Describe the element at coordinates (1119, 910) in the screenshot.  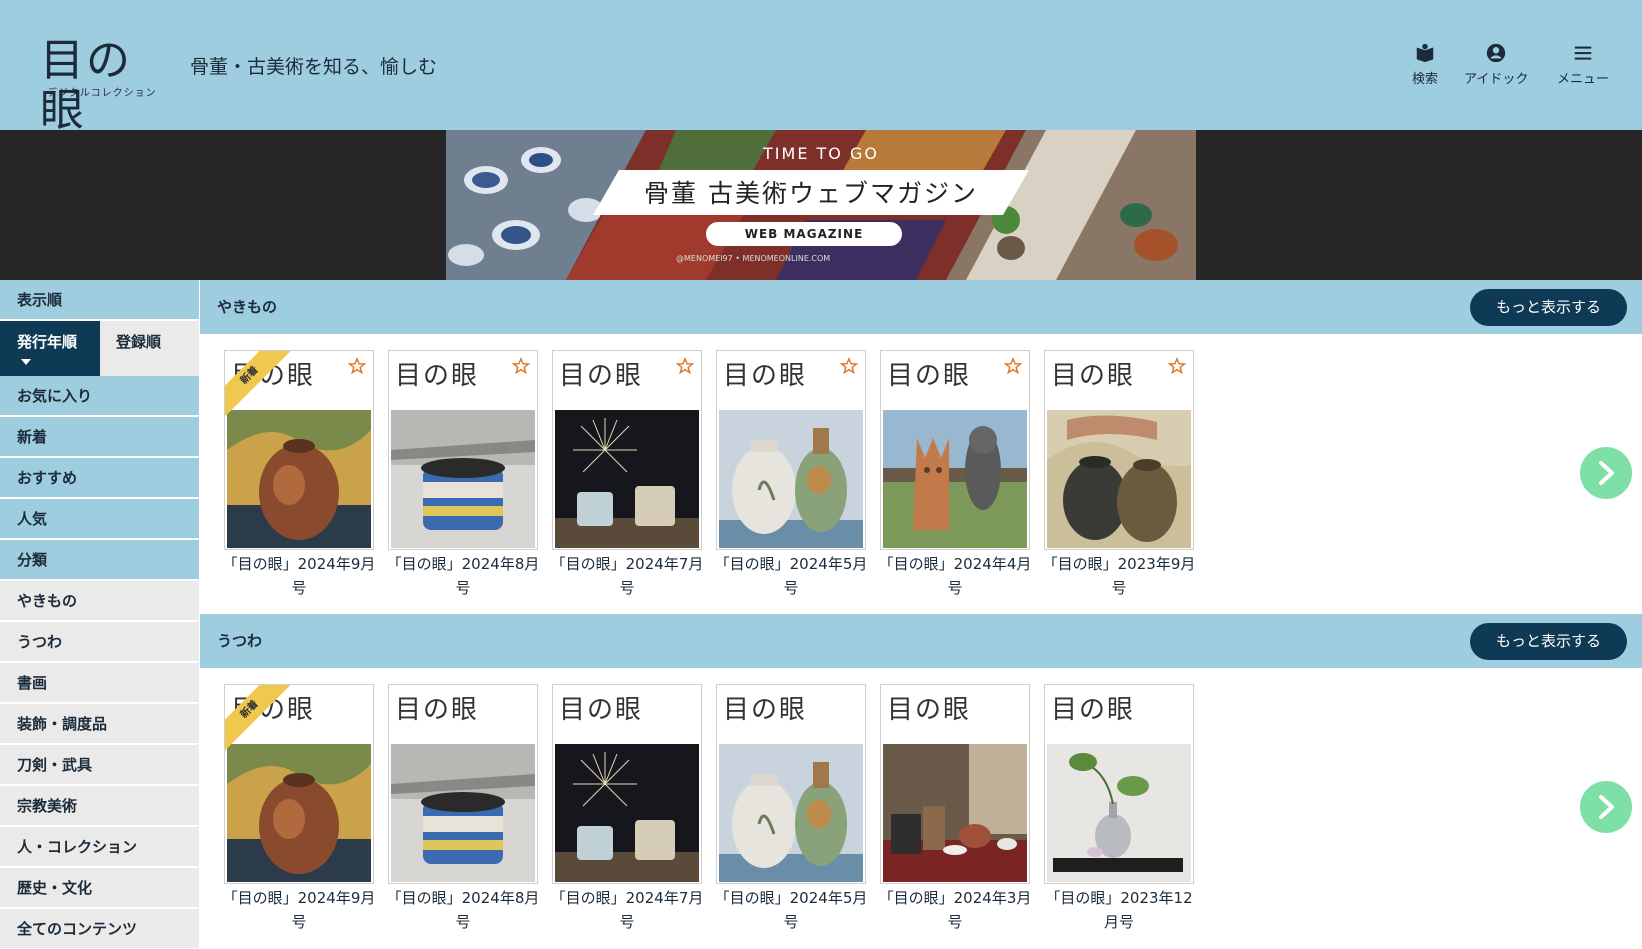
I see `magazine-caption: 「目の眼」2023年12月号` at that location.